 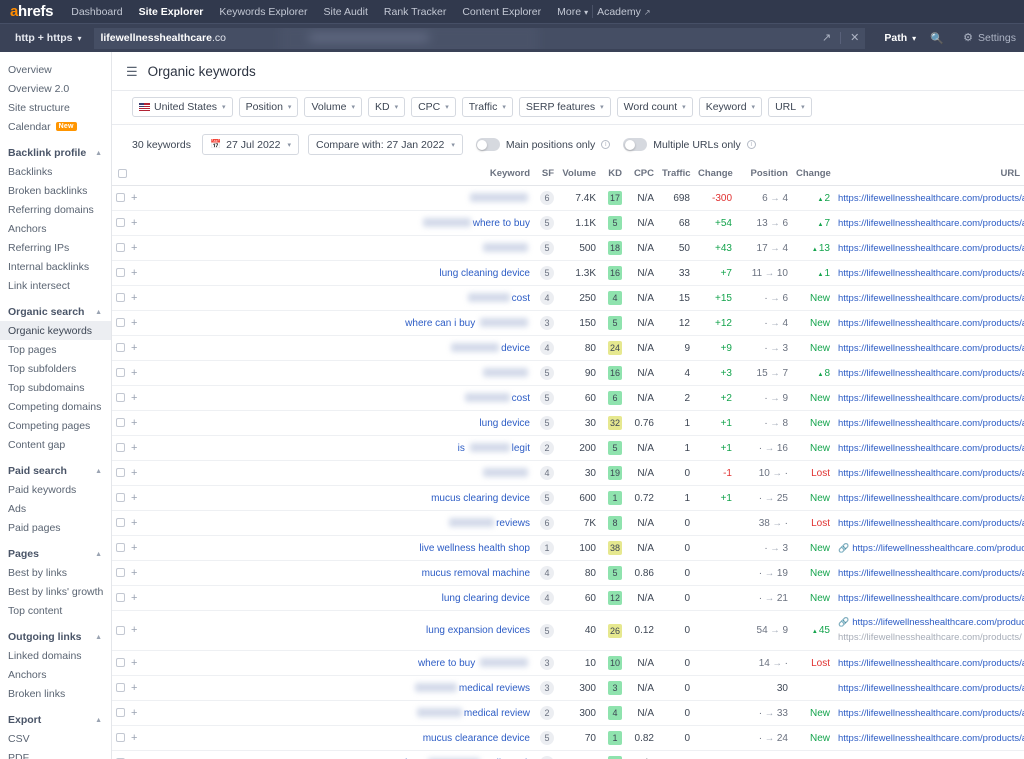 I want to click on sidebar-item-internal-backlinks: Internal backlinks, so click(x=55, y=266).